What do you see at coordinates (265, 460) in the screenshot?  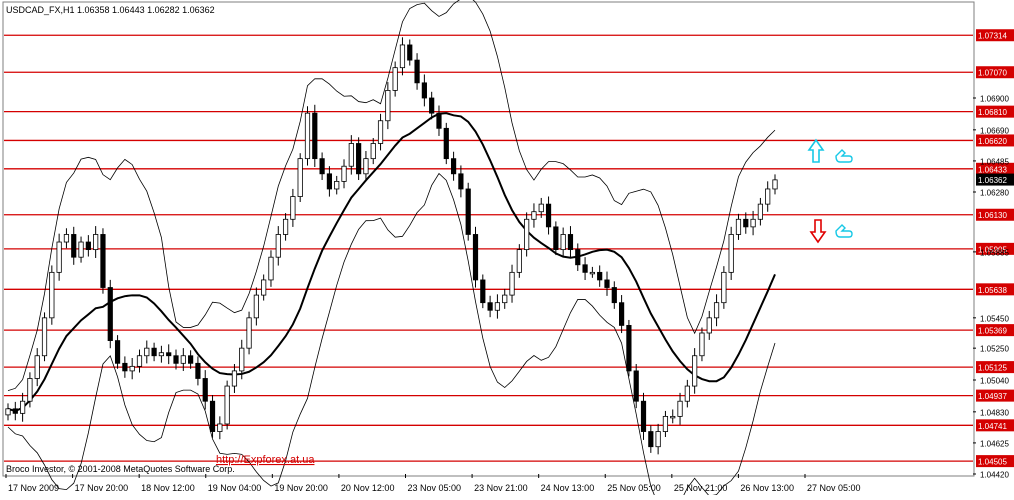 I see `site-link: http://Expforex.at.ua` at bounding box center [265, 460].